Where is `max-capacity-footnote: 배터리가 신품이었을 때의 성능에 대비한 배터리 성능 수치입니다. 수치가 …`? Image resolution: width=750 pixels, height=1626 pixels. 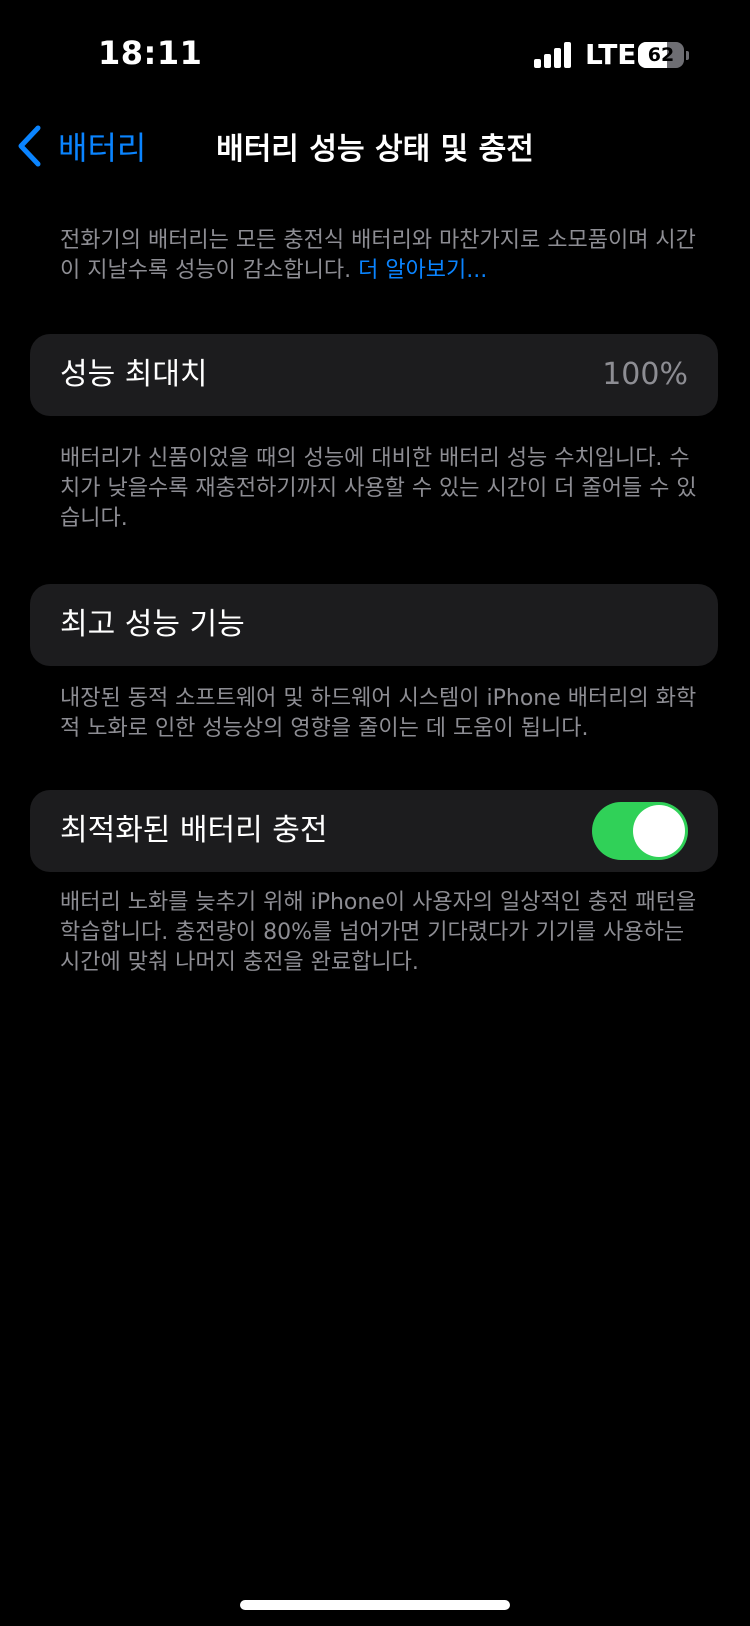 max-capacity-footnote: 배터리가 신품이었을 때의 성능에 대비한 배터리 성능 수치입니다. 수치가 … is located at coordinates (378, 488).